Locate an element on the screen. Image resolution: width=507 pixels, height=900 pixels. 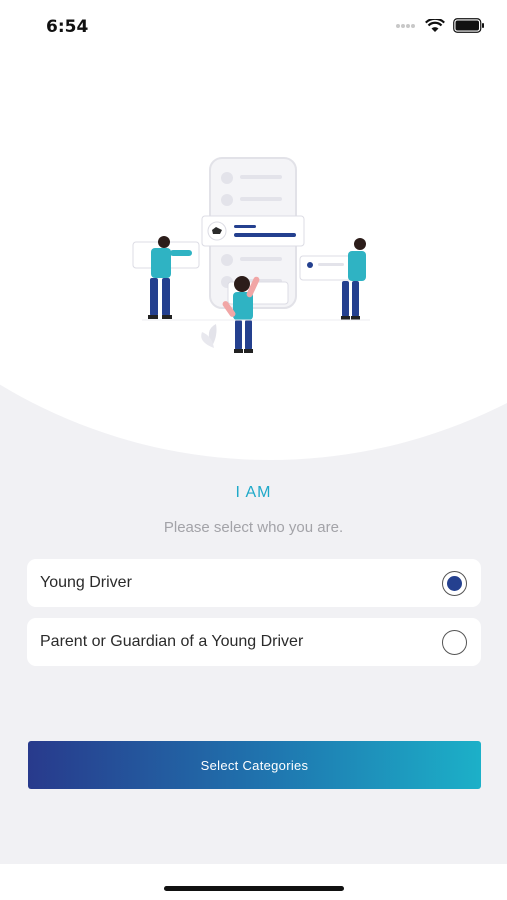
option-parent-guardian: Parent or Guardian of a Young Driver is located at coordinates (254, 642).